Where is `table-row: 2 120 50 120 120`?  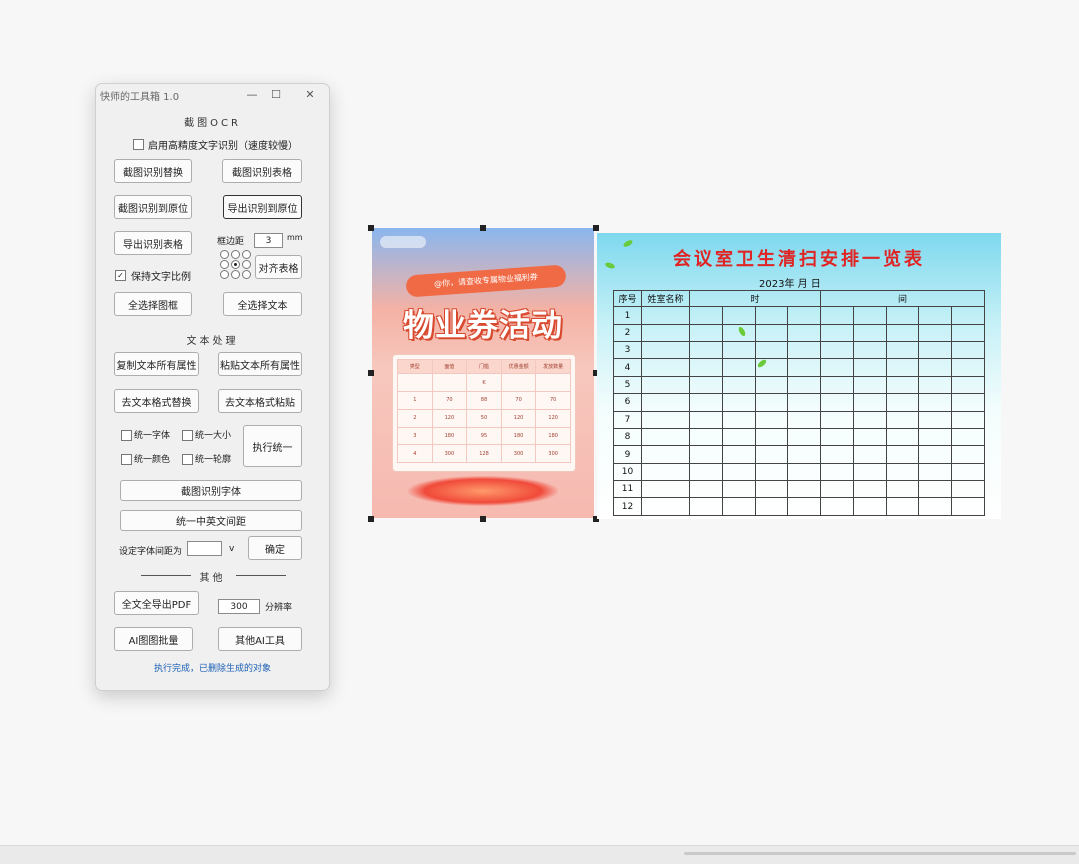 table-row: 2 120 50 120 120 is located at coordinates (484, 418).